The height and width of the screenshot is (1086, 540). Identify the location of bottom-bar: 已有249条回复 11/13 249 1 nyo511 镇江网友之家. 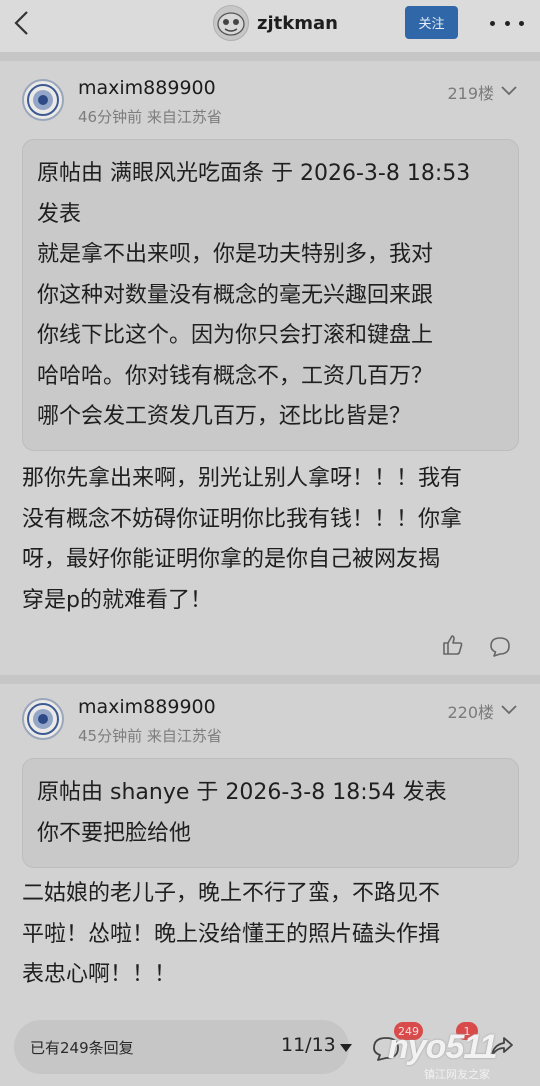
(270, 1046).